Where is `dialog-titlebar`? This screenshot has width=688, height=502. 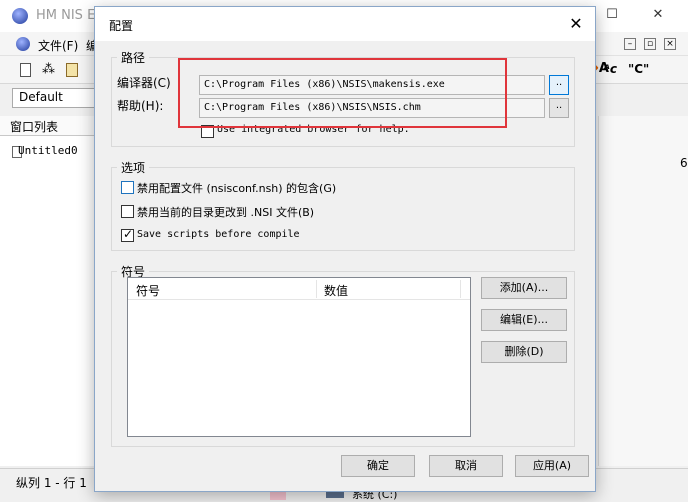
dialog-titlebar is located at coordinates (345, 24).